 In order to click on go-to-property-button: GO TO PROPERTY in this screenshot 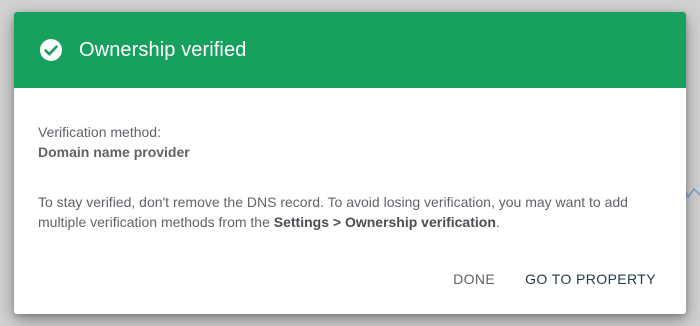, I will do `click(590, 279)`.